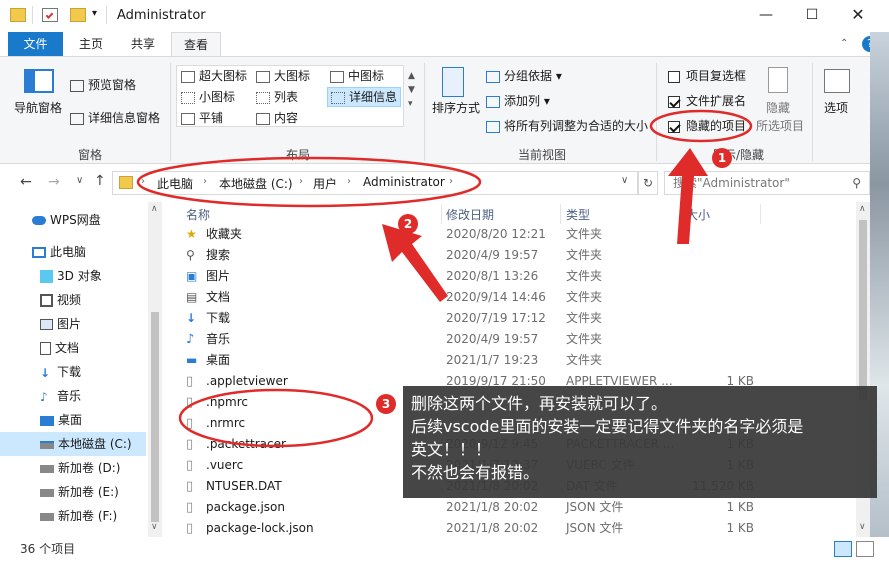 This screenshot has height=569, width=889. Describe the element at coordinates (451, 449) in the screenshot. I see `callout-line-3: 英文！！！` at that location.